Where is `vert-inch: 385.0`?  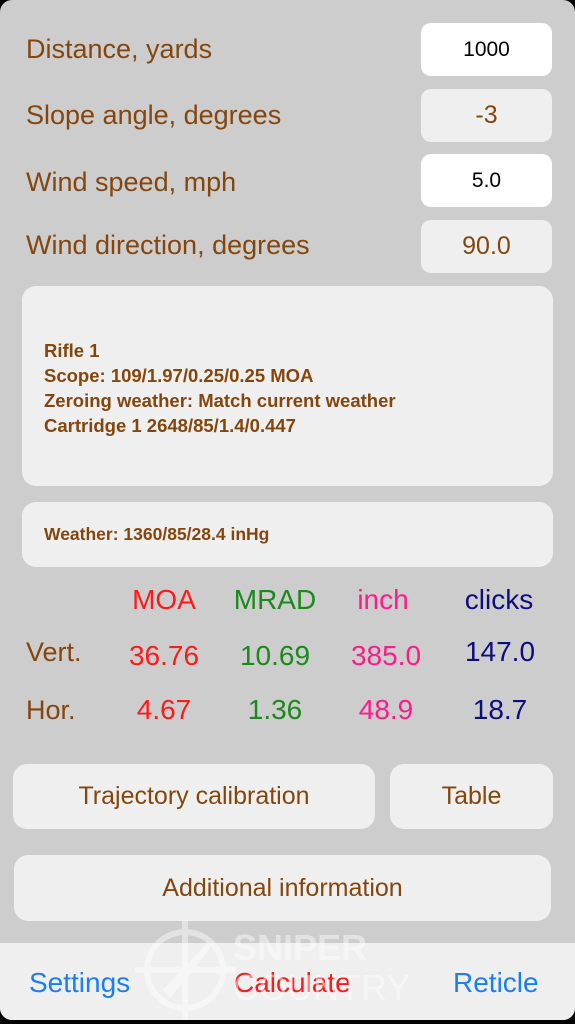
vert-inch: 385.0 is located at coordinates (386, 655).